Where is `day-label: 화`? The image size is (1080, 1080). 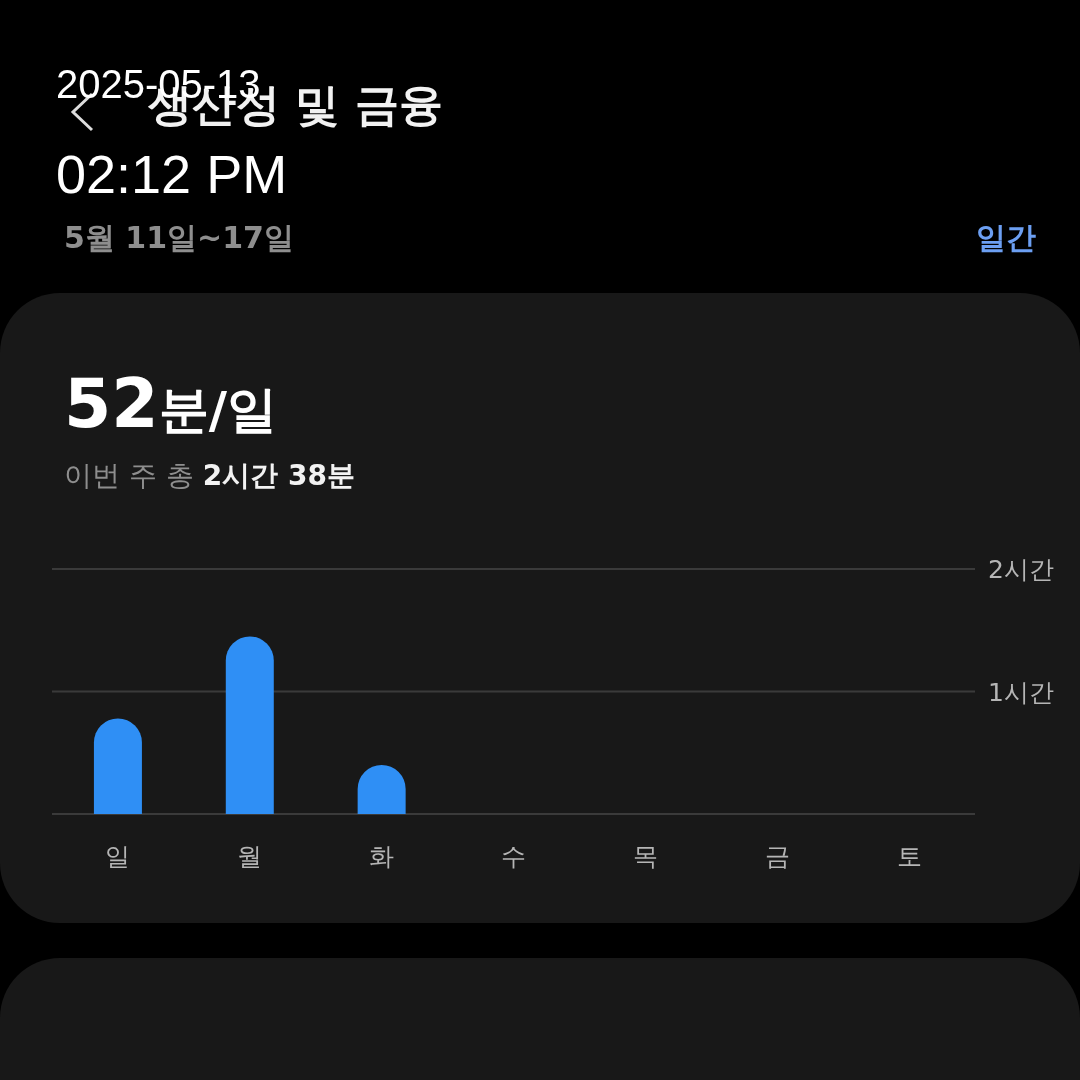 day-label: 화 is located at coordinates (382, 856).